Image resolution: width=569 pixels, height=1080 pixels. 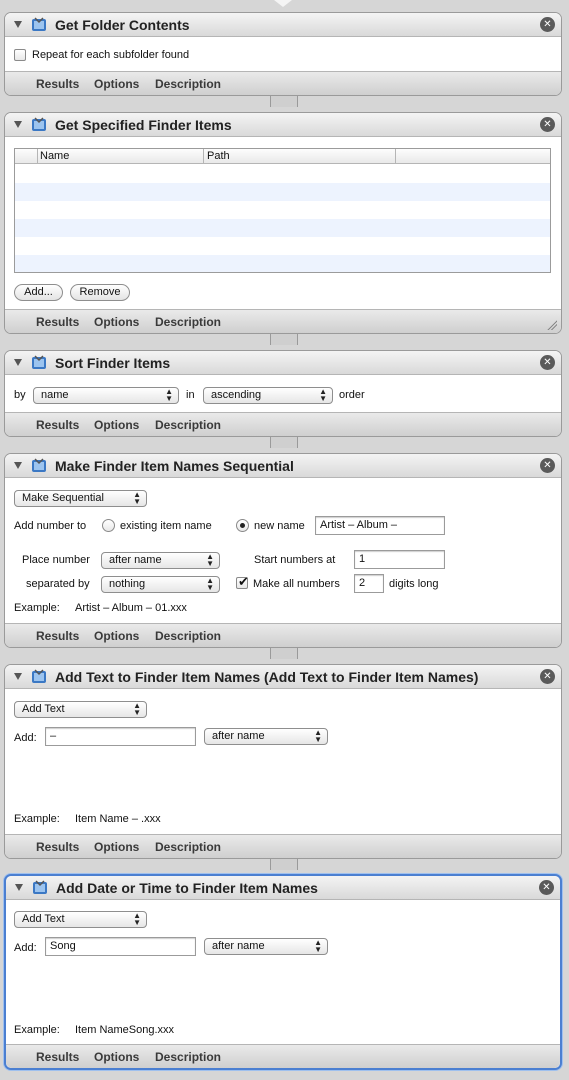 I want to click on existing-name-radio, so click(x=108, y=525).